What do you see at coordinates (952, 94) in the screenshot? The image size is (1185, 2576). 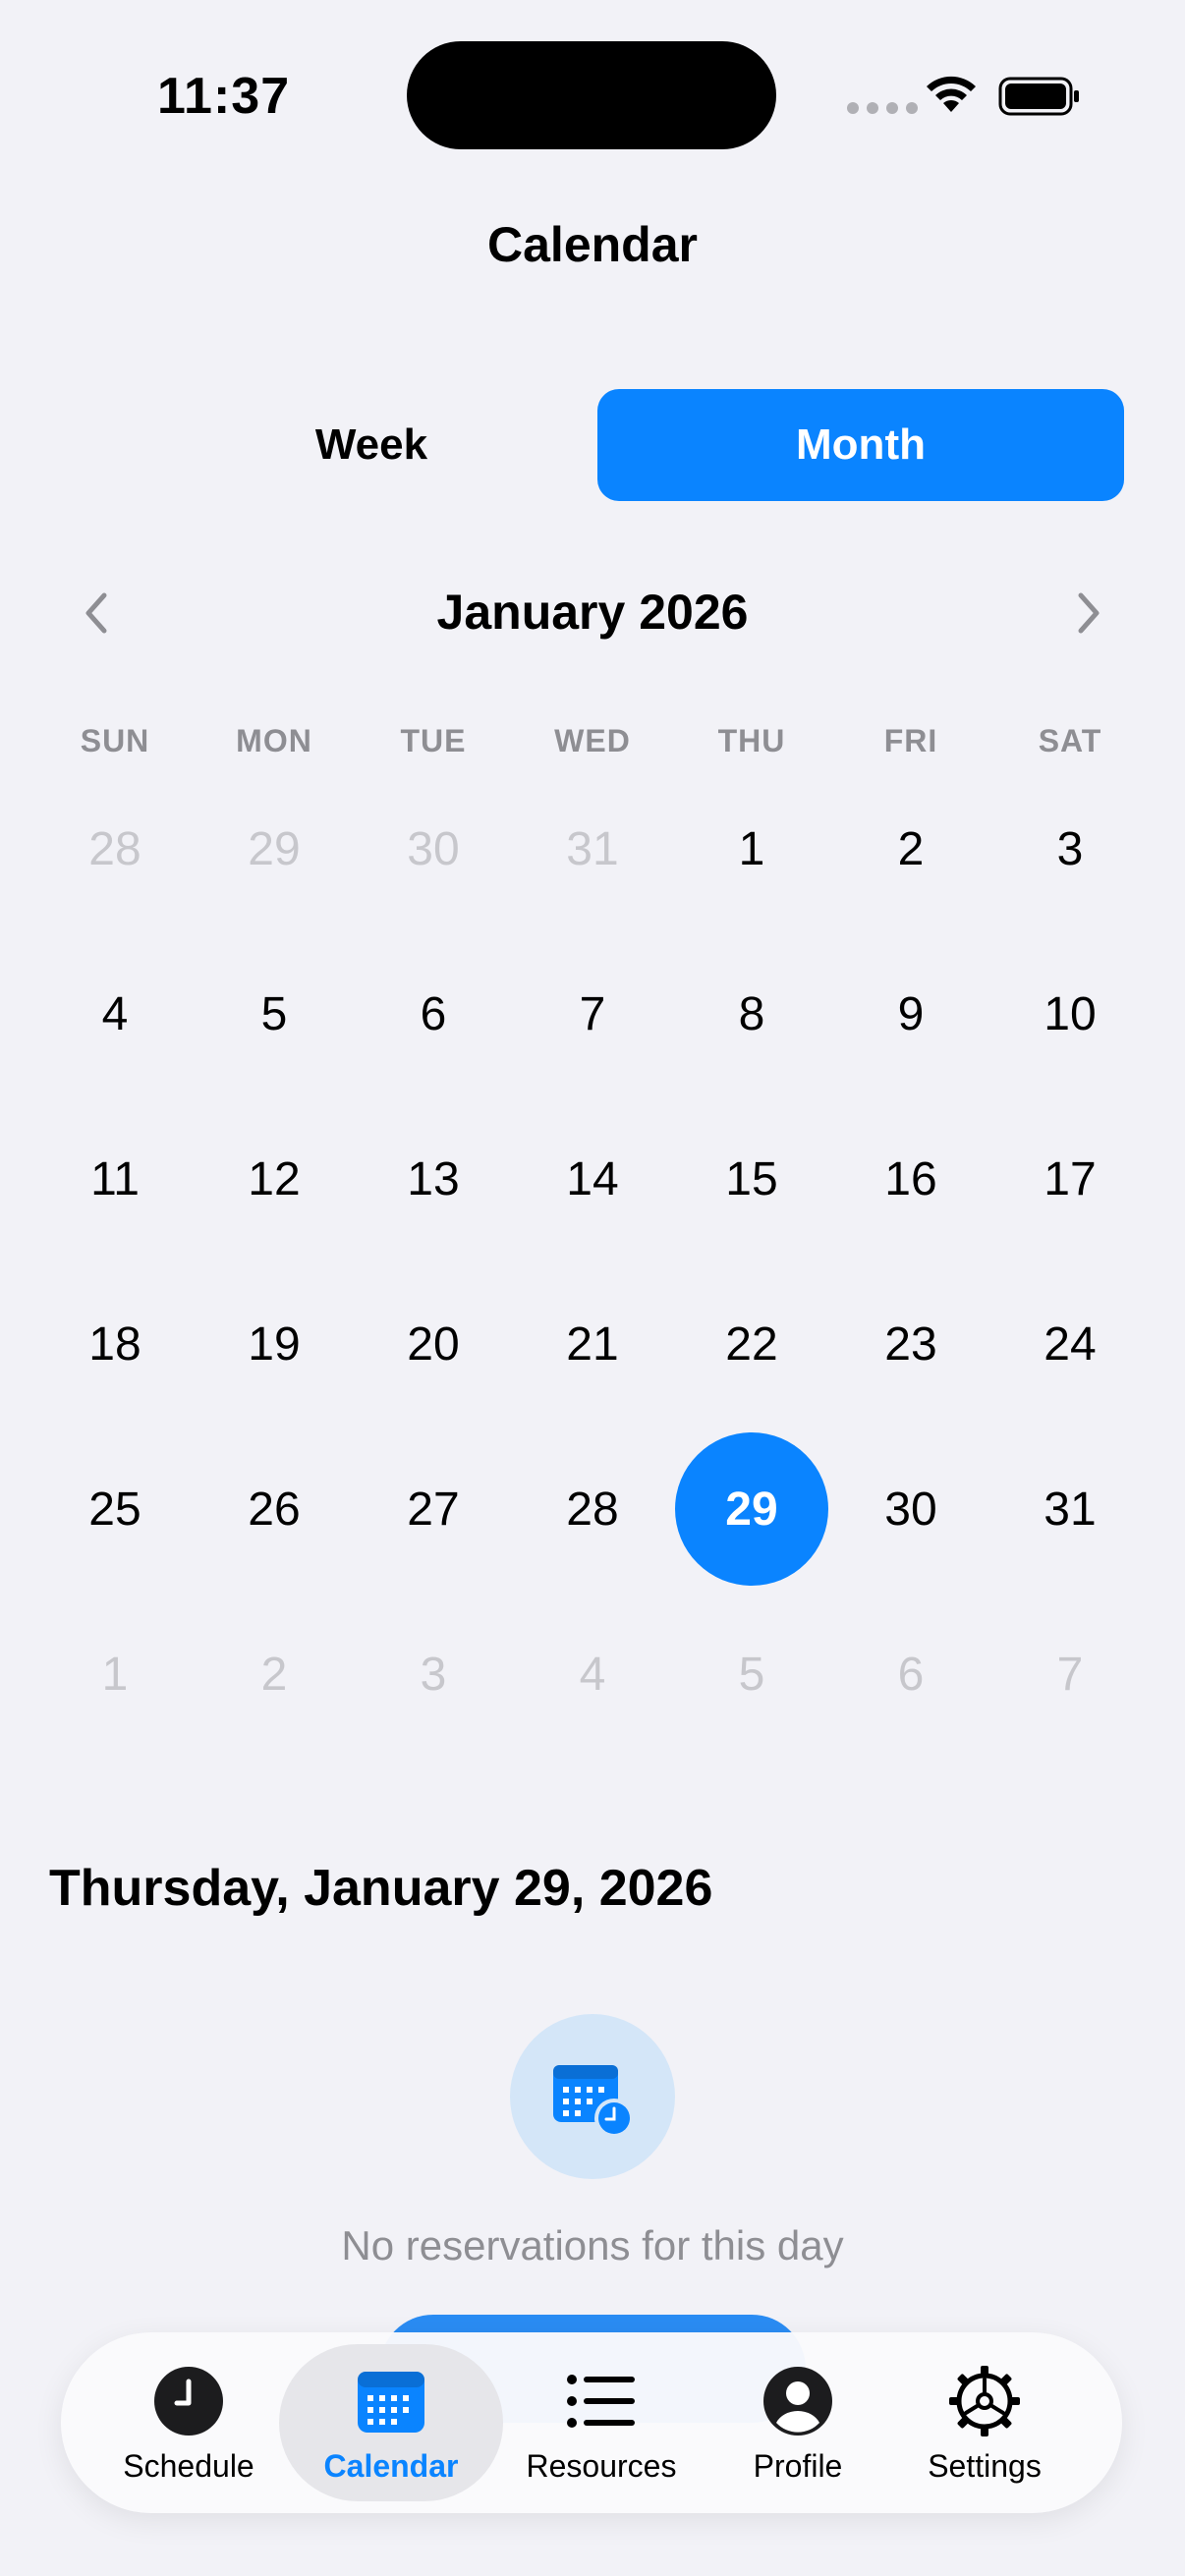 I see `wifi-icon` at bounding box center [952, 94].